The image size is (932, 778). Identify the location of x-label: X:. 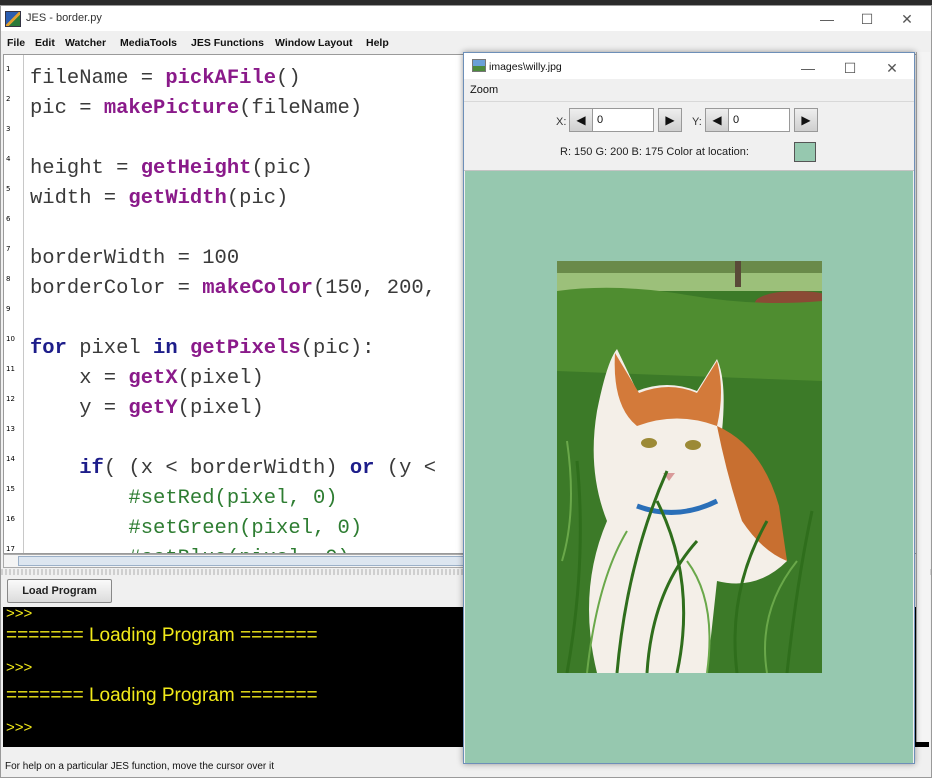
(561, 122).